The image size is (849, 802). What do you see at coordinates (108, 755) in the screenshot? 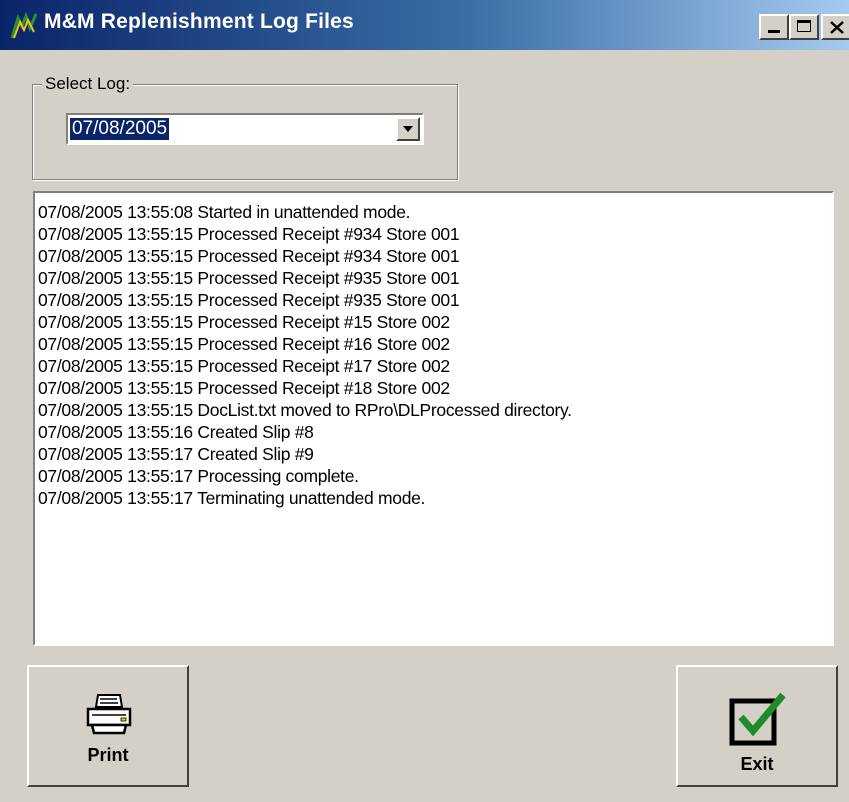
I see `print-button-label: Print` at bounding box center [108, 755].